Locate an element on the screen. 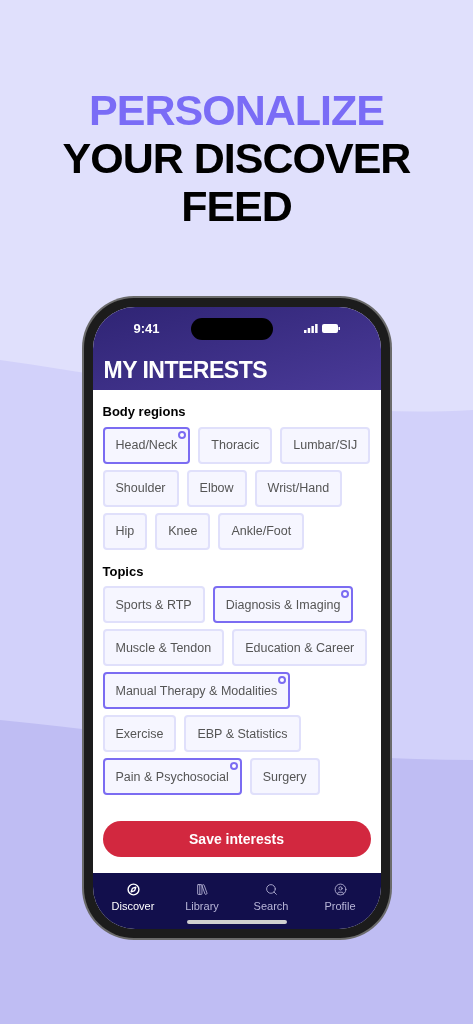 Image resolution: width=473 pixels, height=1024 pixels. headline: YOUR DISCOVER is located at coordinates (236, 158).